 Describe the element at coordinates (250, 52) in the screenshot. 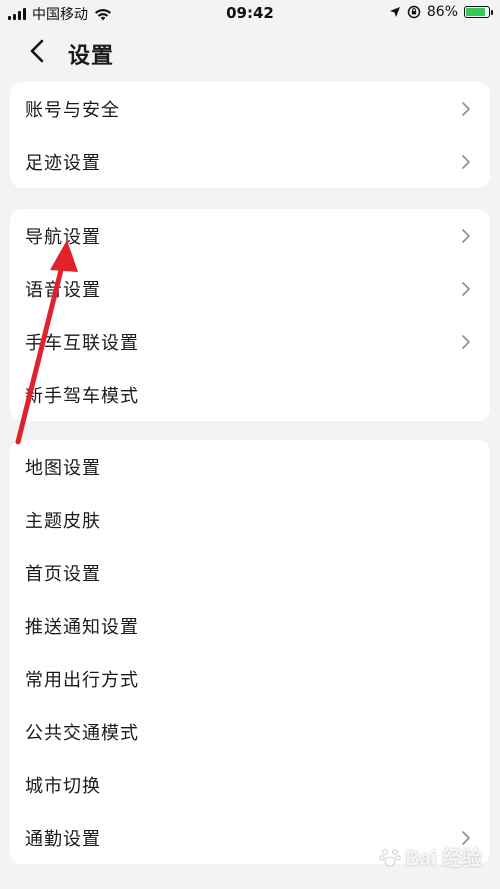

I see `nav-header: 设置` at that location.